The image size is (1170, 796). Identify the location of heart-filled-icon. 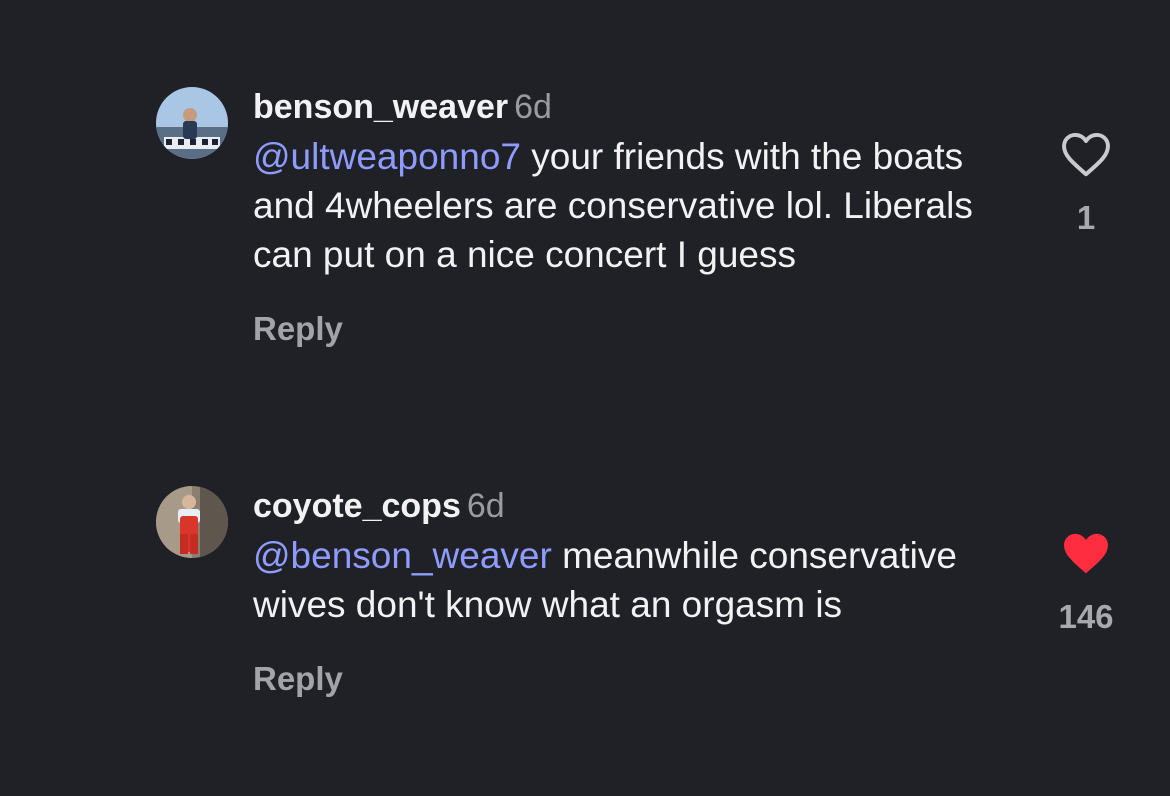
(1086, 554).